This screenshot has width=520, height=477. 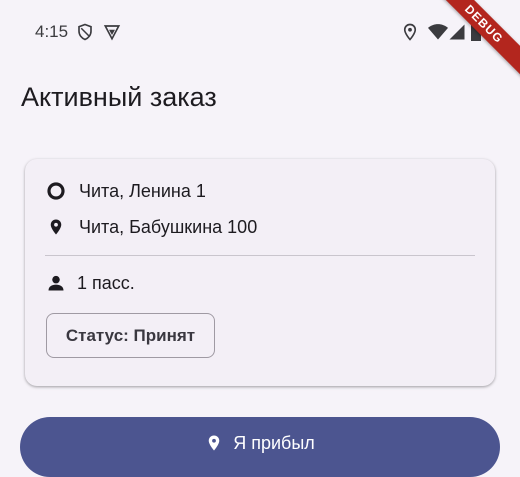 What do you see at coordinates (119, 97) in the screenshot?
I see `page-title: Активный заказ` at bounding box center [119, 97].